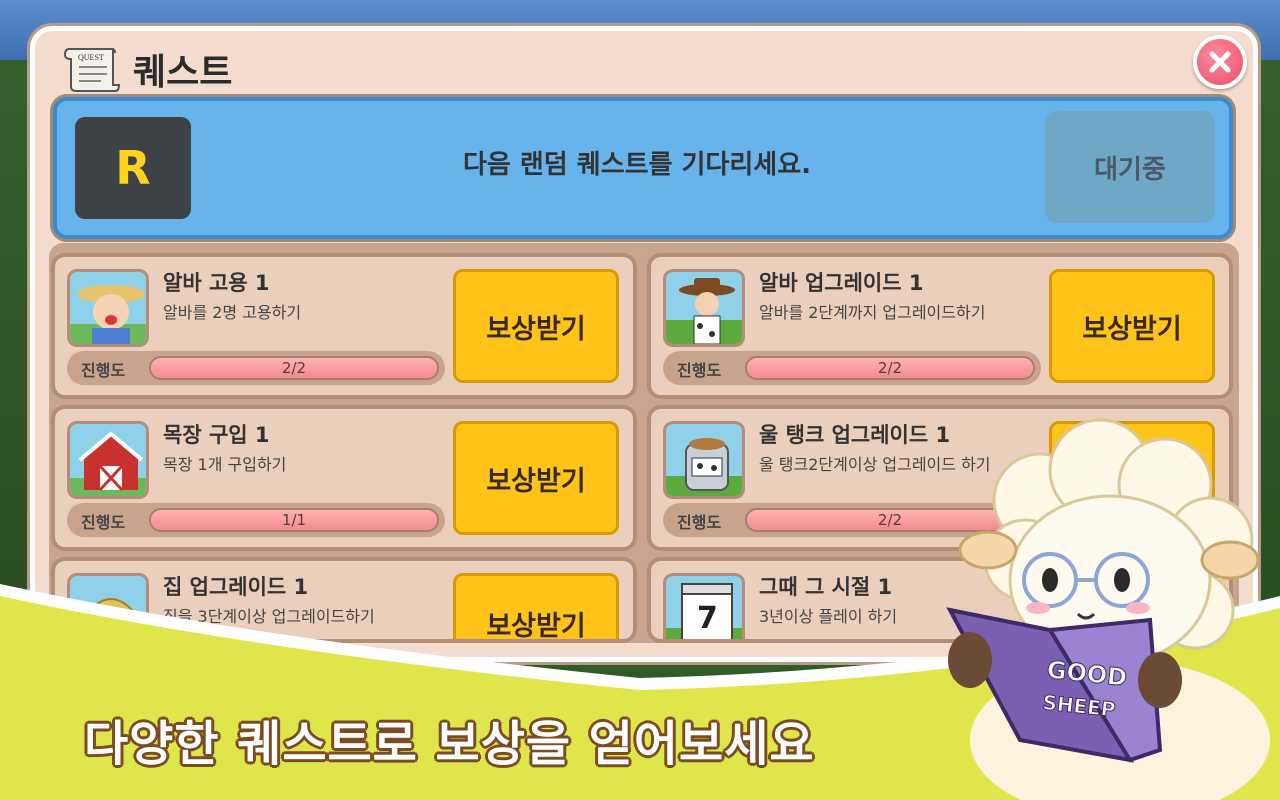  I want to click on random-quest-message: 다음 랜덤 퀘스트를 기다리세요., so click(637, 165).